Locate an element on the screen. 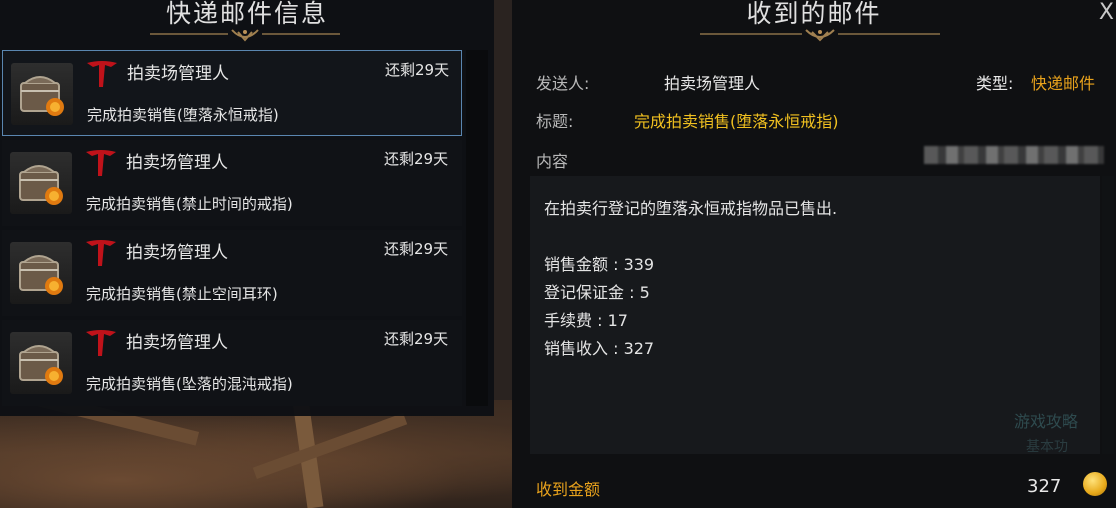 The width and height of the screenshot is (1116, 508). background-scene is located at coordinates (260, 448).